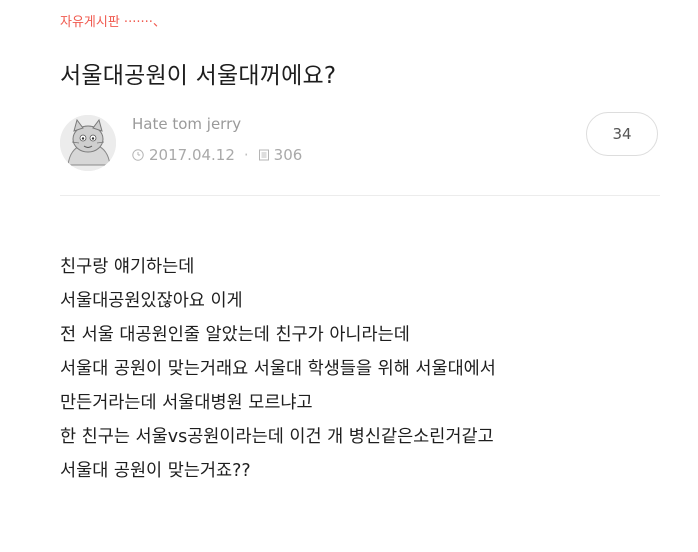 This screenshot has width=698, height=552. I want to click on post-body-line: 친구랑 얘기하는데, so click(127, 267).